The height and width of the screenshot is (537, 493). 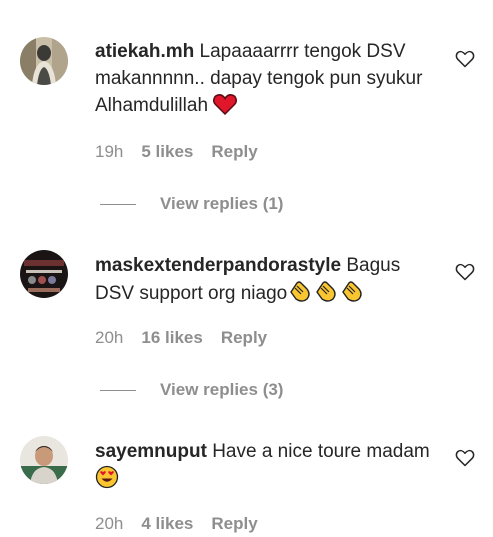 What do you see at coordinates (109, 151) in the screenshot?
I see `comment-timestamp: 19h` at bounding box center [109, 151].